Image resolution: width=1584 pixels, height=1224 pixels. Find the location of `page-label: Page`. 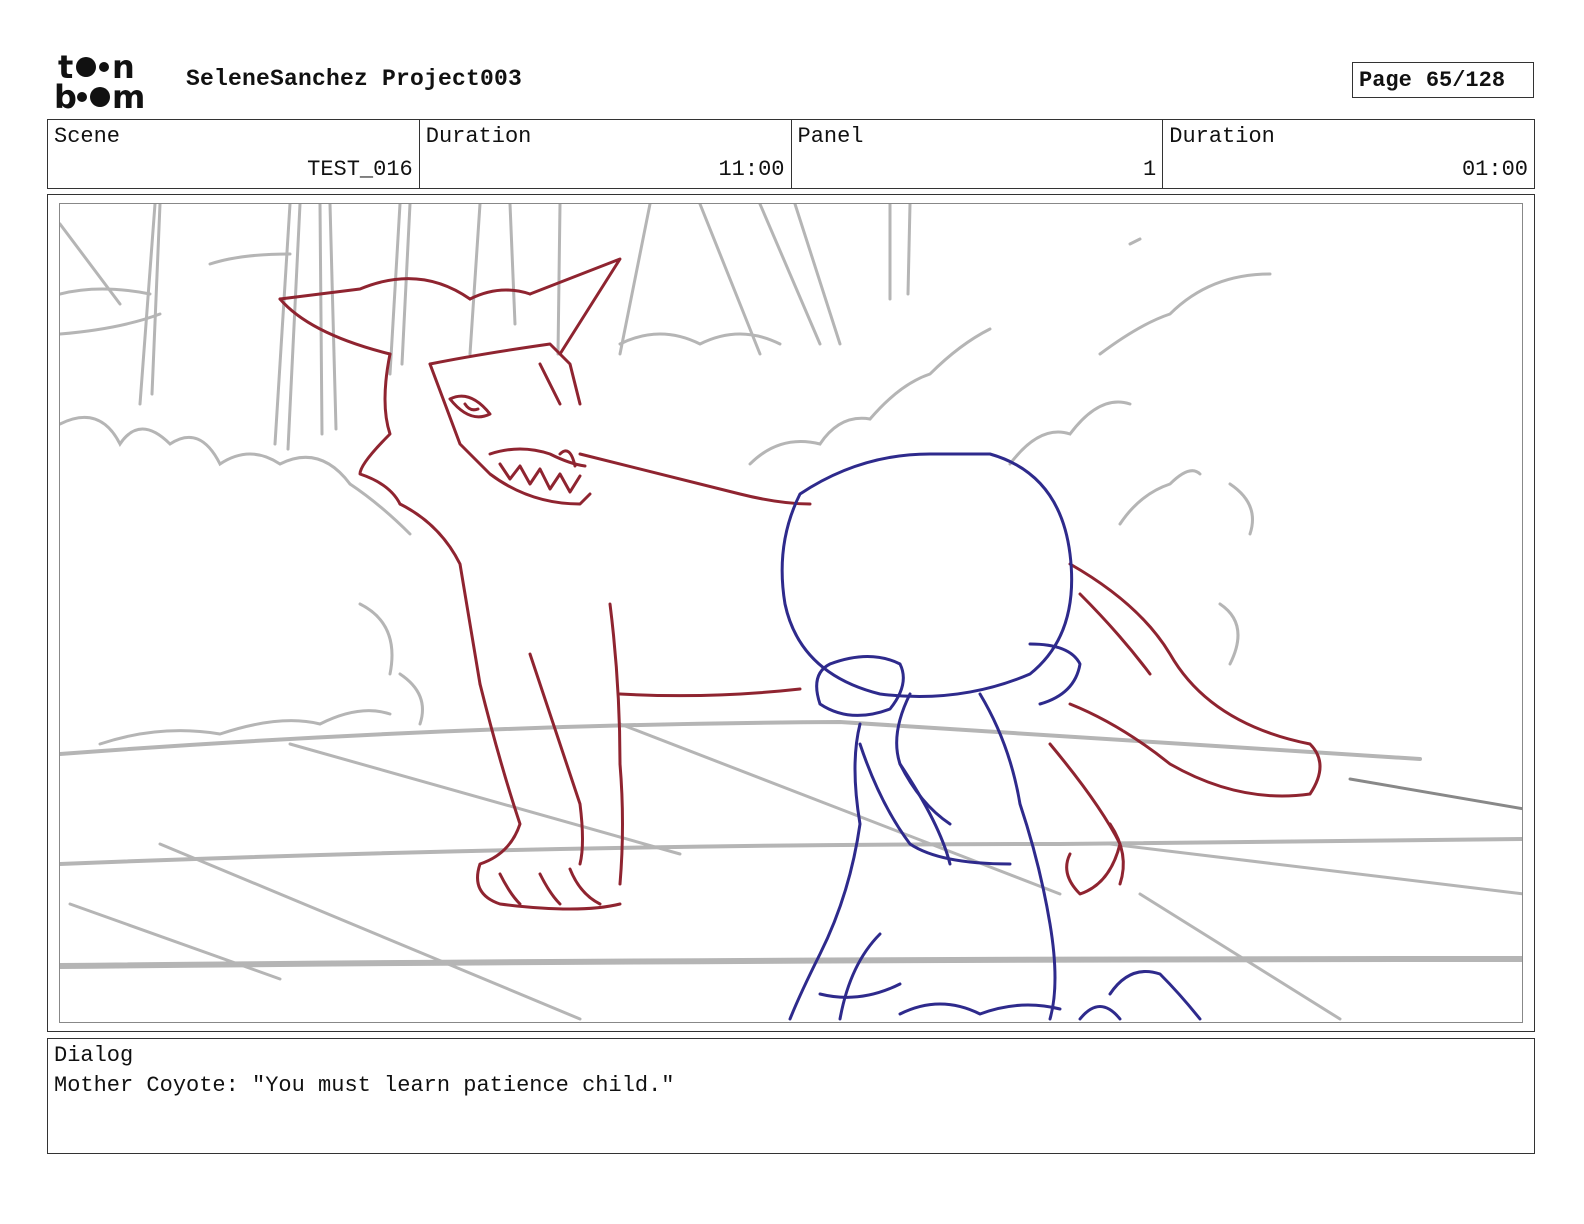

page-label: Page is located at coordinates (1385, 80).